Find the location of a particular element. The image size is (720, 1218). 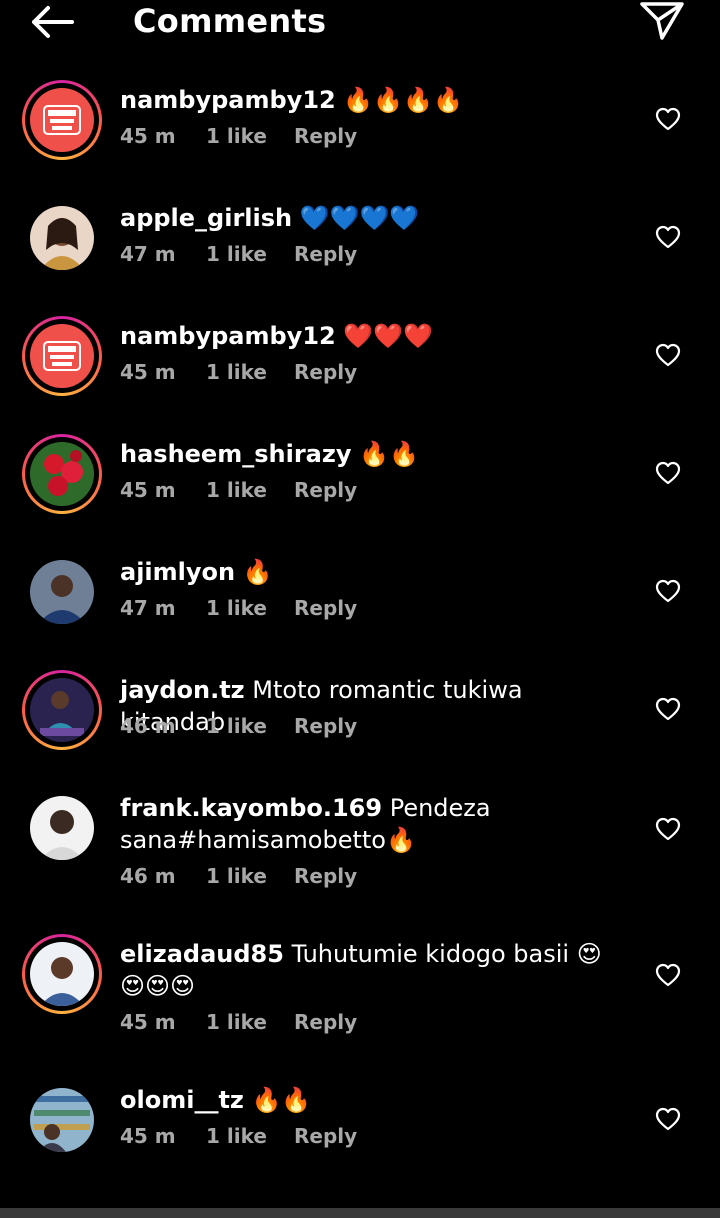

page-title: Comments is located at coordinates (230, 21).